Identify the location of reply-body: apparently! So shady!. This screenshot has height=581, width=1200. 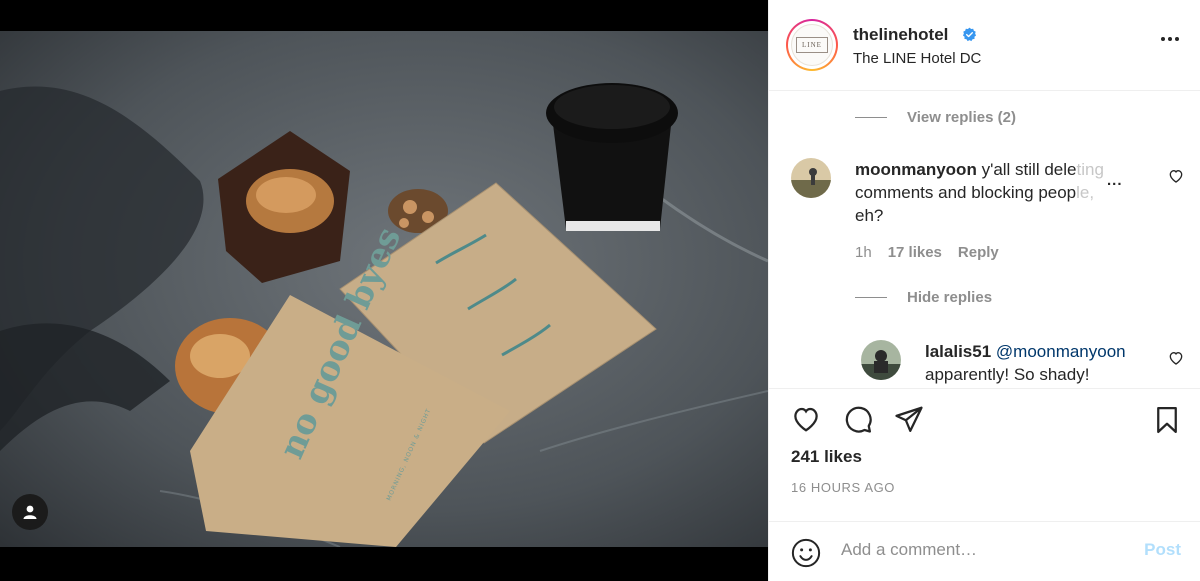
(1007, 374).